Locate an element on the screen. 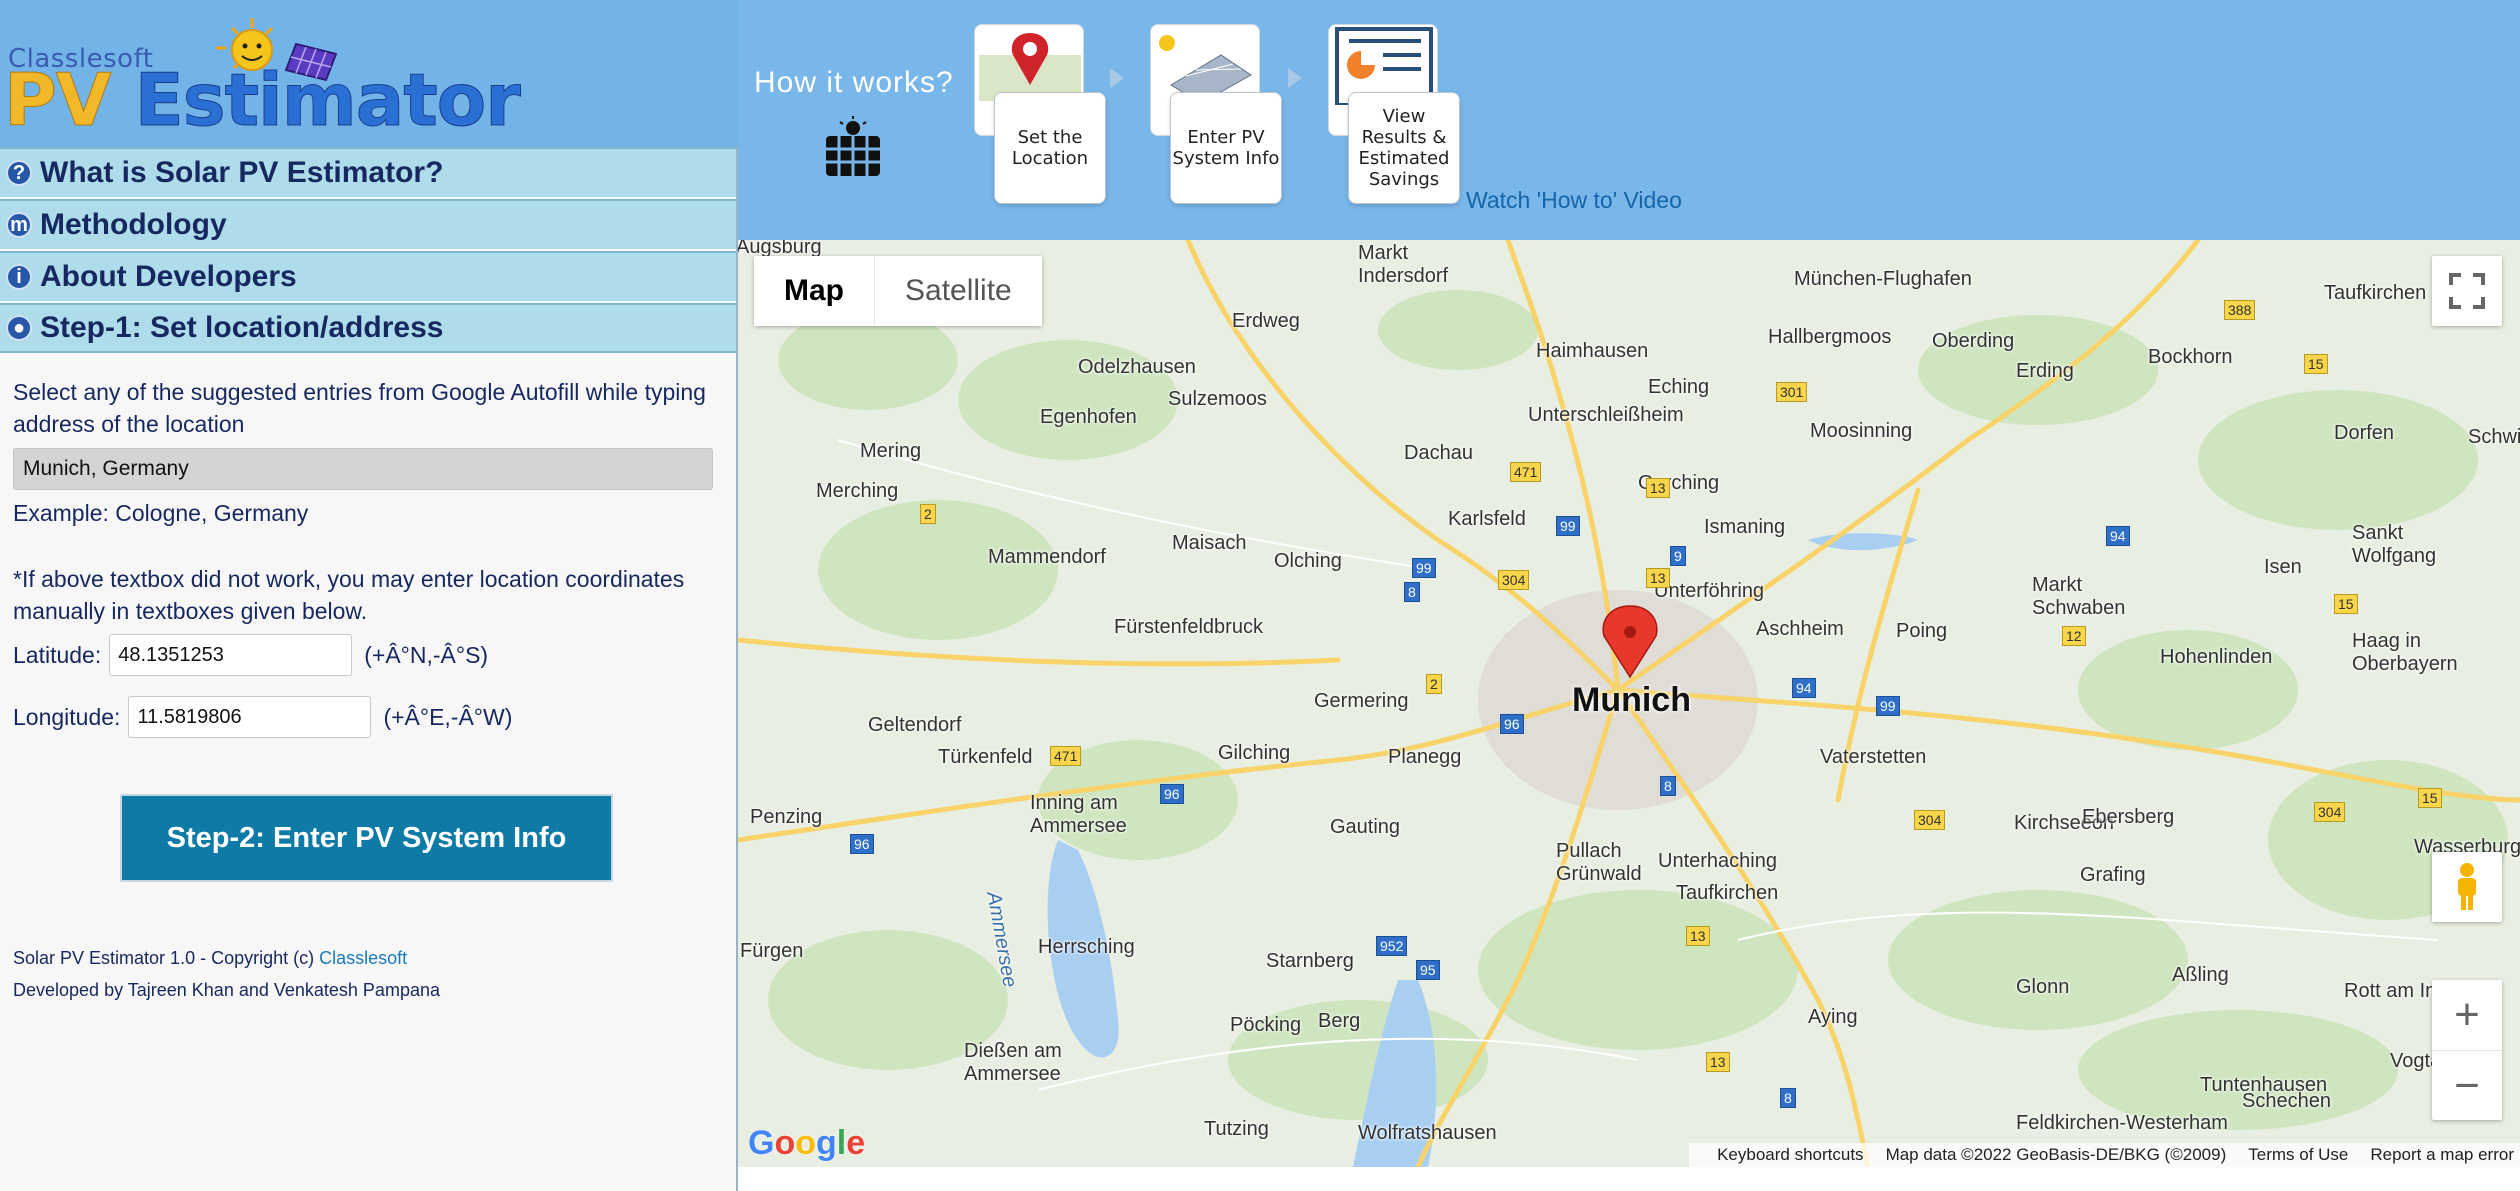 The width and height of the screenshot is (2520, 1191). map-place: Unterhaching is located at coordinates (1717, 861).